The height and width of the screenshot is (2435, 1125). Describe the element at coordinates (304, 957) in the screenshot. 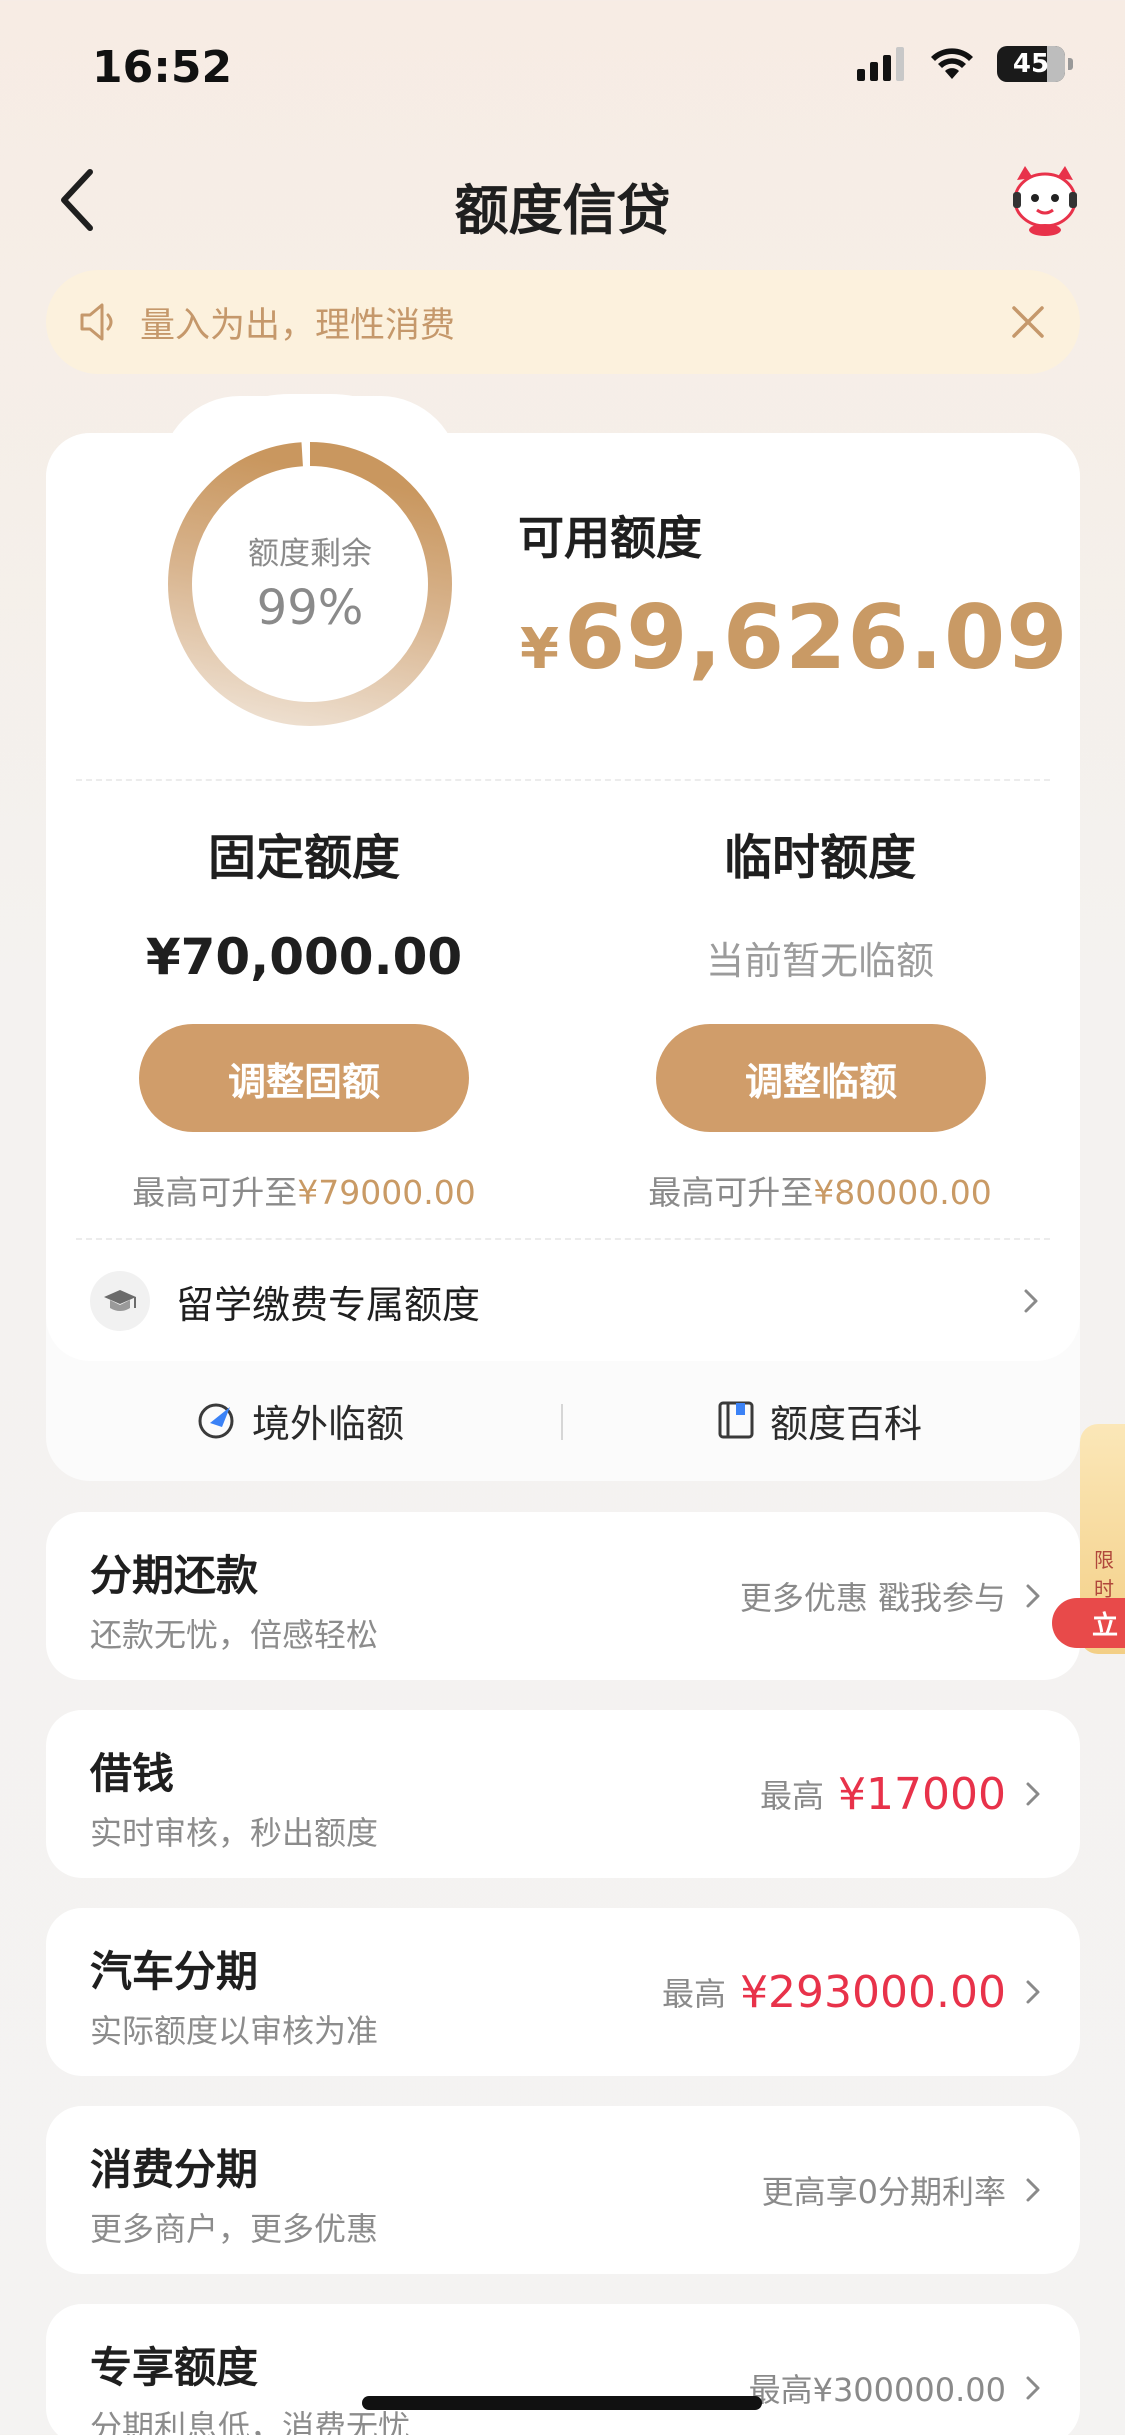

I see `fixed-credit-amount: ¥70,000.00` at that location.